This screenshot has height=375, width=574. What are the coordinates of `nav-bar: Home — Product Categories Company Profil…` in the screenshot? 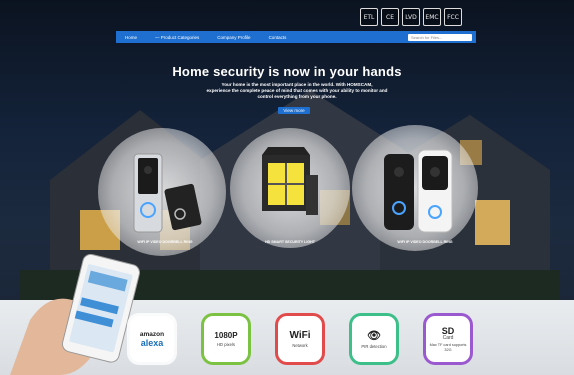 It's located at (296, 37).